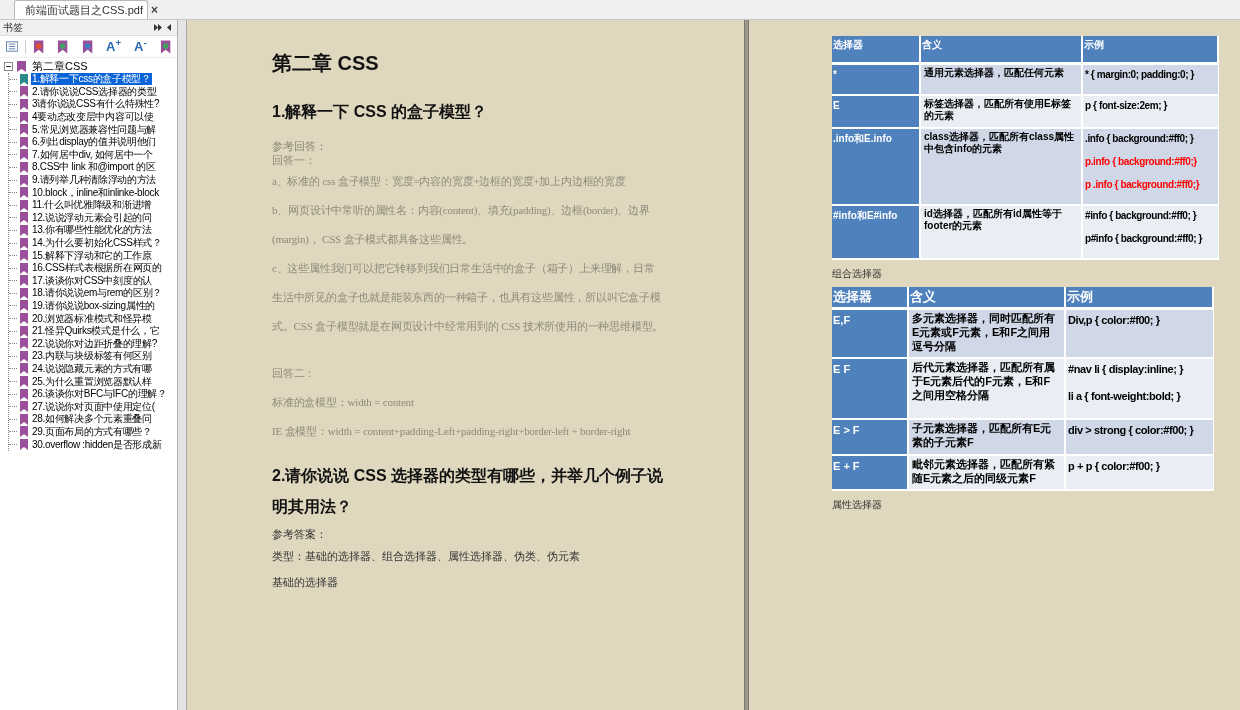  Describe the element at coordinates (92, 255) in the screenshot. I see `bookmark-item: 15.解释下浮动和它的工作原` at that location.